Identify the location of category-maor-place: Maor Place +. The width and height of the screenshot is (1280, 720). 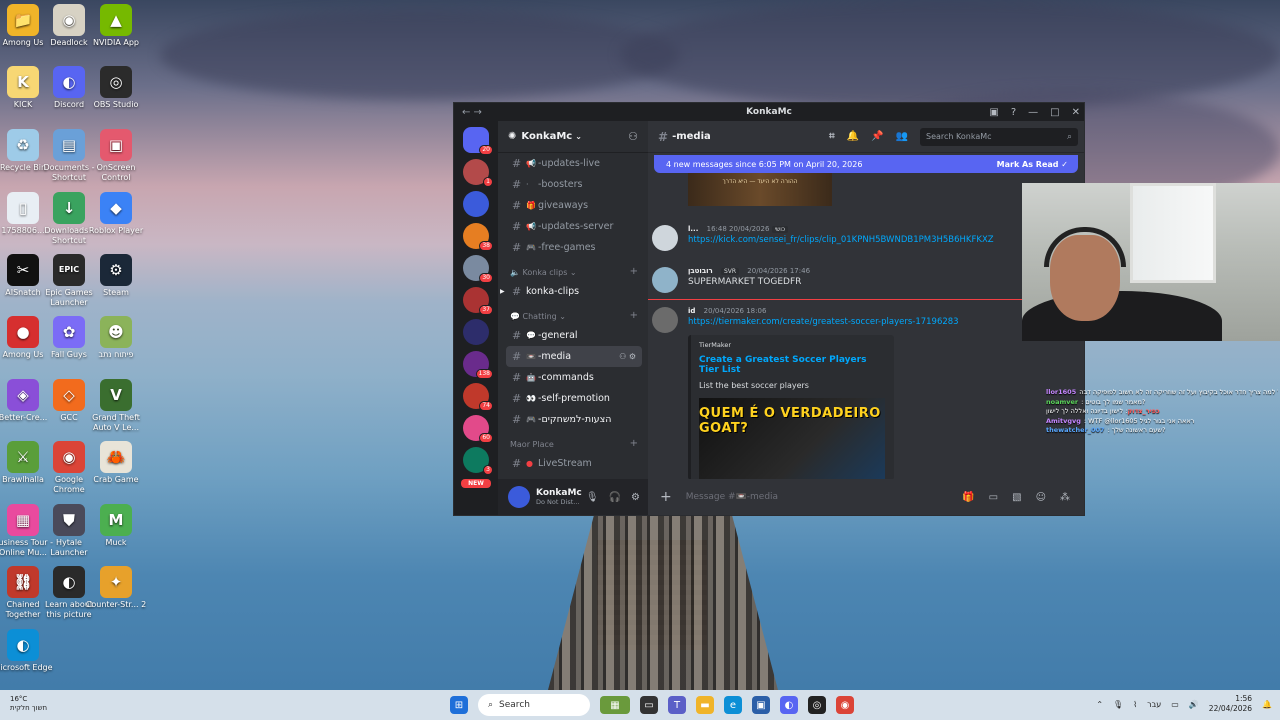
(573, 441).